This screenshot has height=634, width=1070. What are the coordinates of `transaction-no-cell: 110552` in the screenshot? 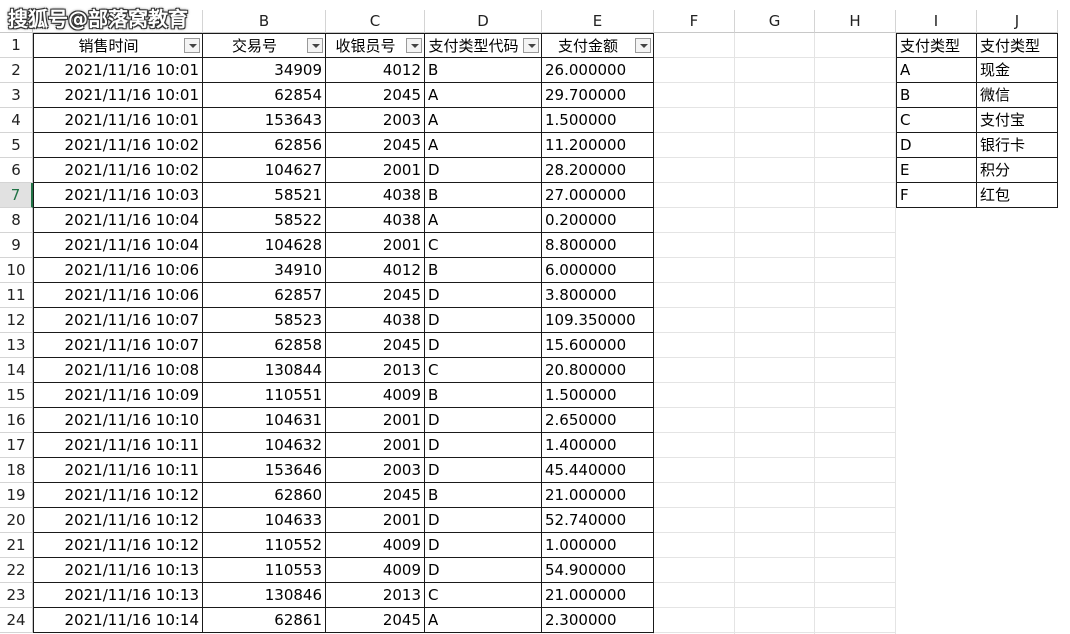 It's located at (264, 545).